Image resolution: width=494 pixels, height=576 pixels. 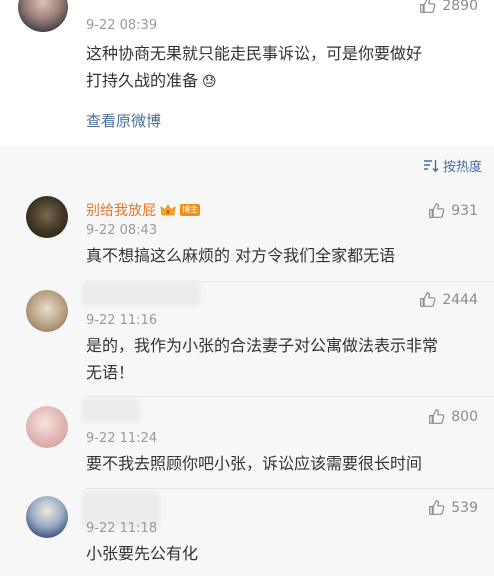 What do you see at coordinates (286, 81) in the screenshot?
I see `comment-text-line: 打持久战的准备 😓` at bounding box center [286, 81].